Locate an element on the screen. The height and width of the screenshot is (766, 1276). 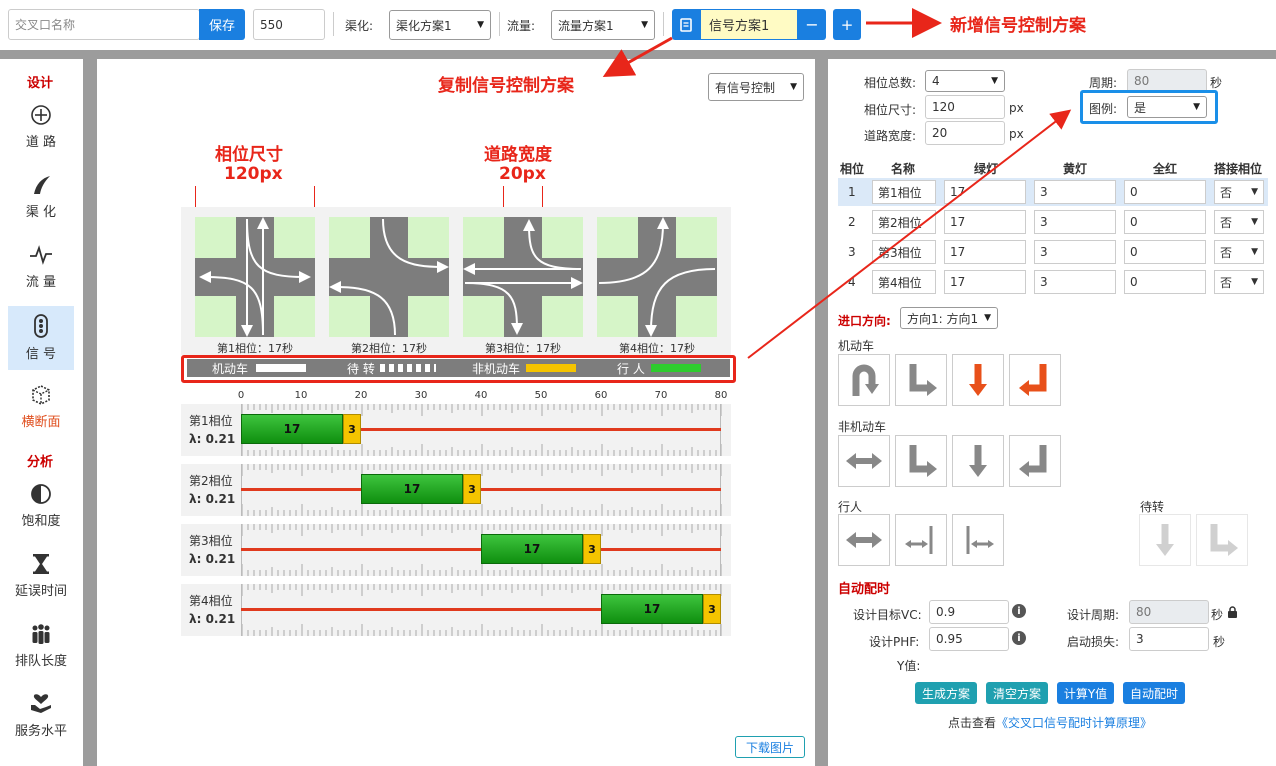
phase-number: 3 is located at coordinates (852, 252).